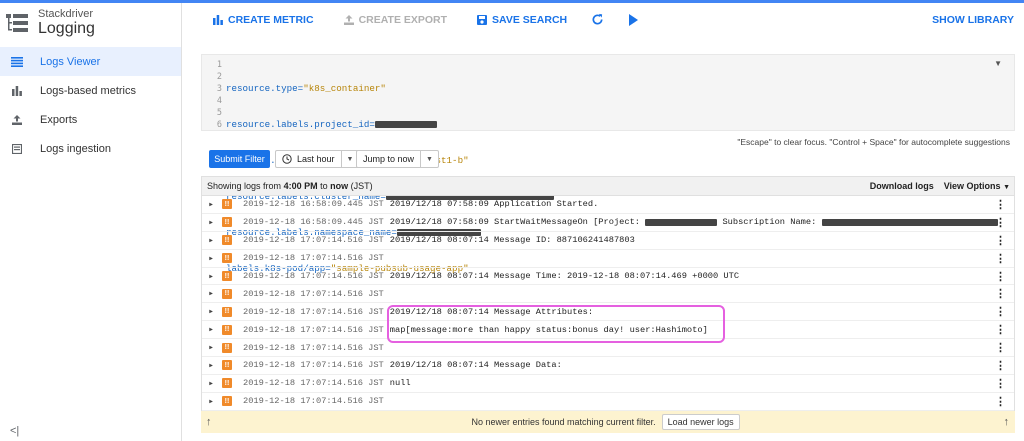 The image size is (1024, 441). I want to click on sidebar-item-logs-viewer: Logs Viewer, so click(90, 61).